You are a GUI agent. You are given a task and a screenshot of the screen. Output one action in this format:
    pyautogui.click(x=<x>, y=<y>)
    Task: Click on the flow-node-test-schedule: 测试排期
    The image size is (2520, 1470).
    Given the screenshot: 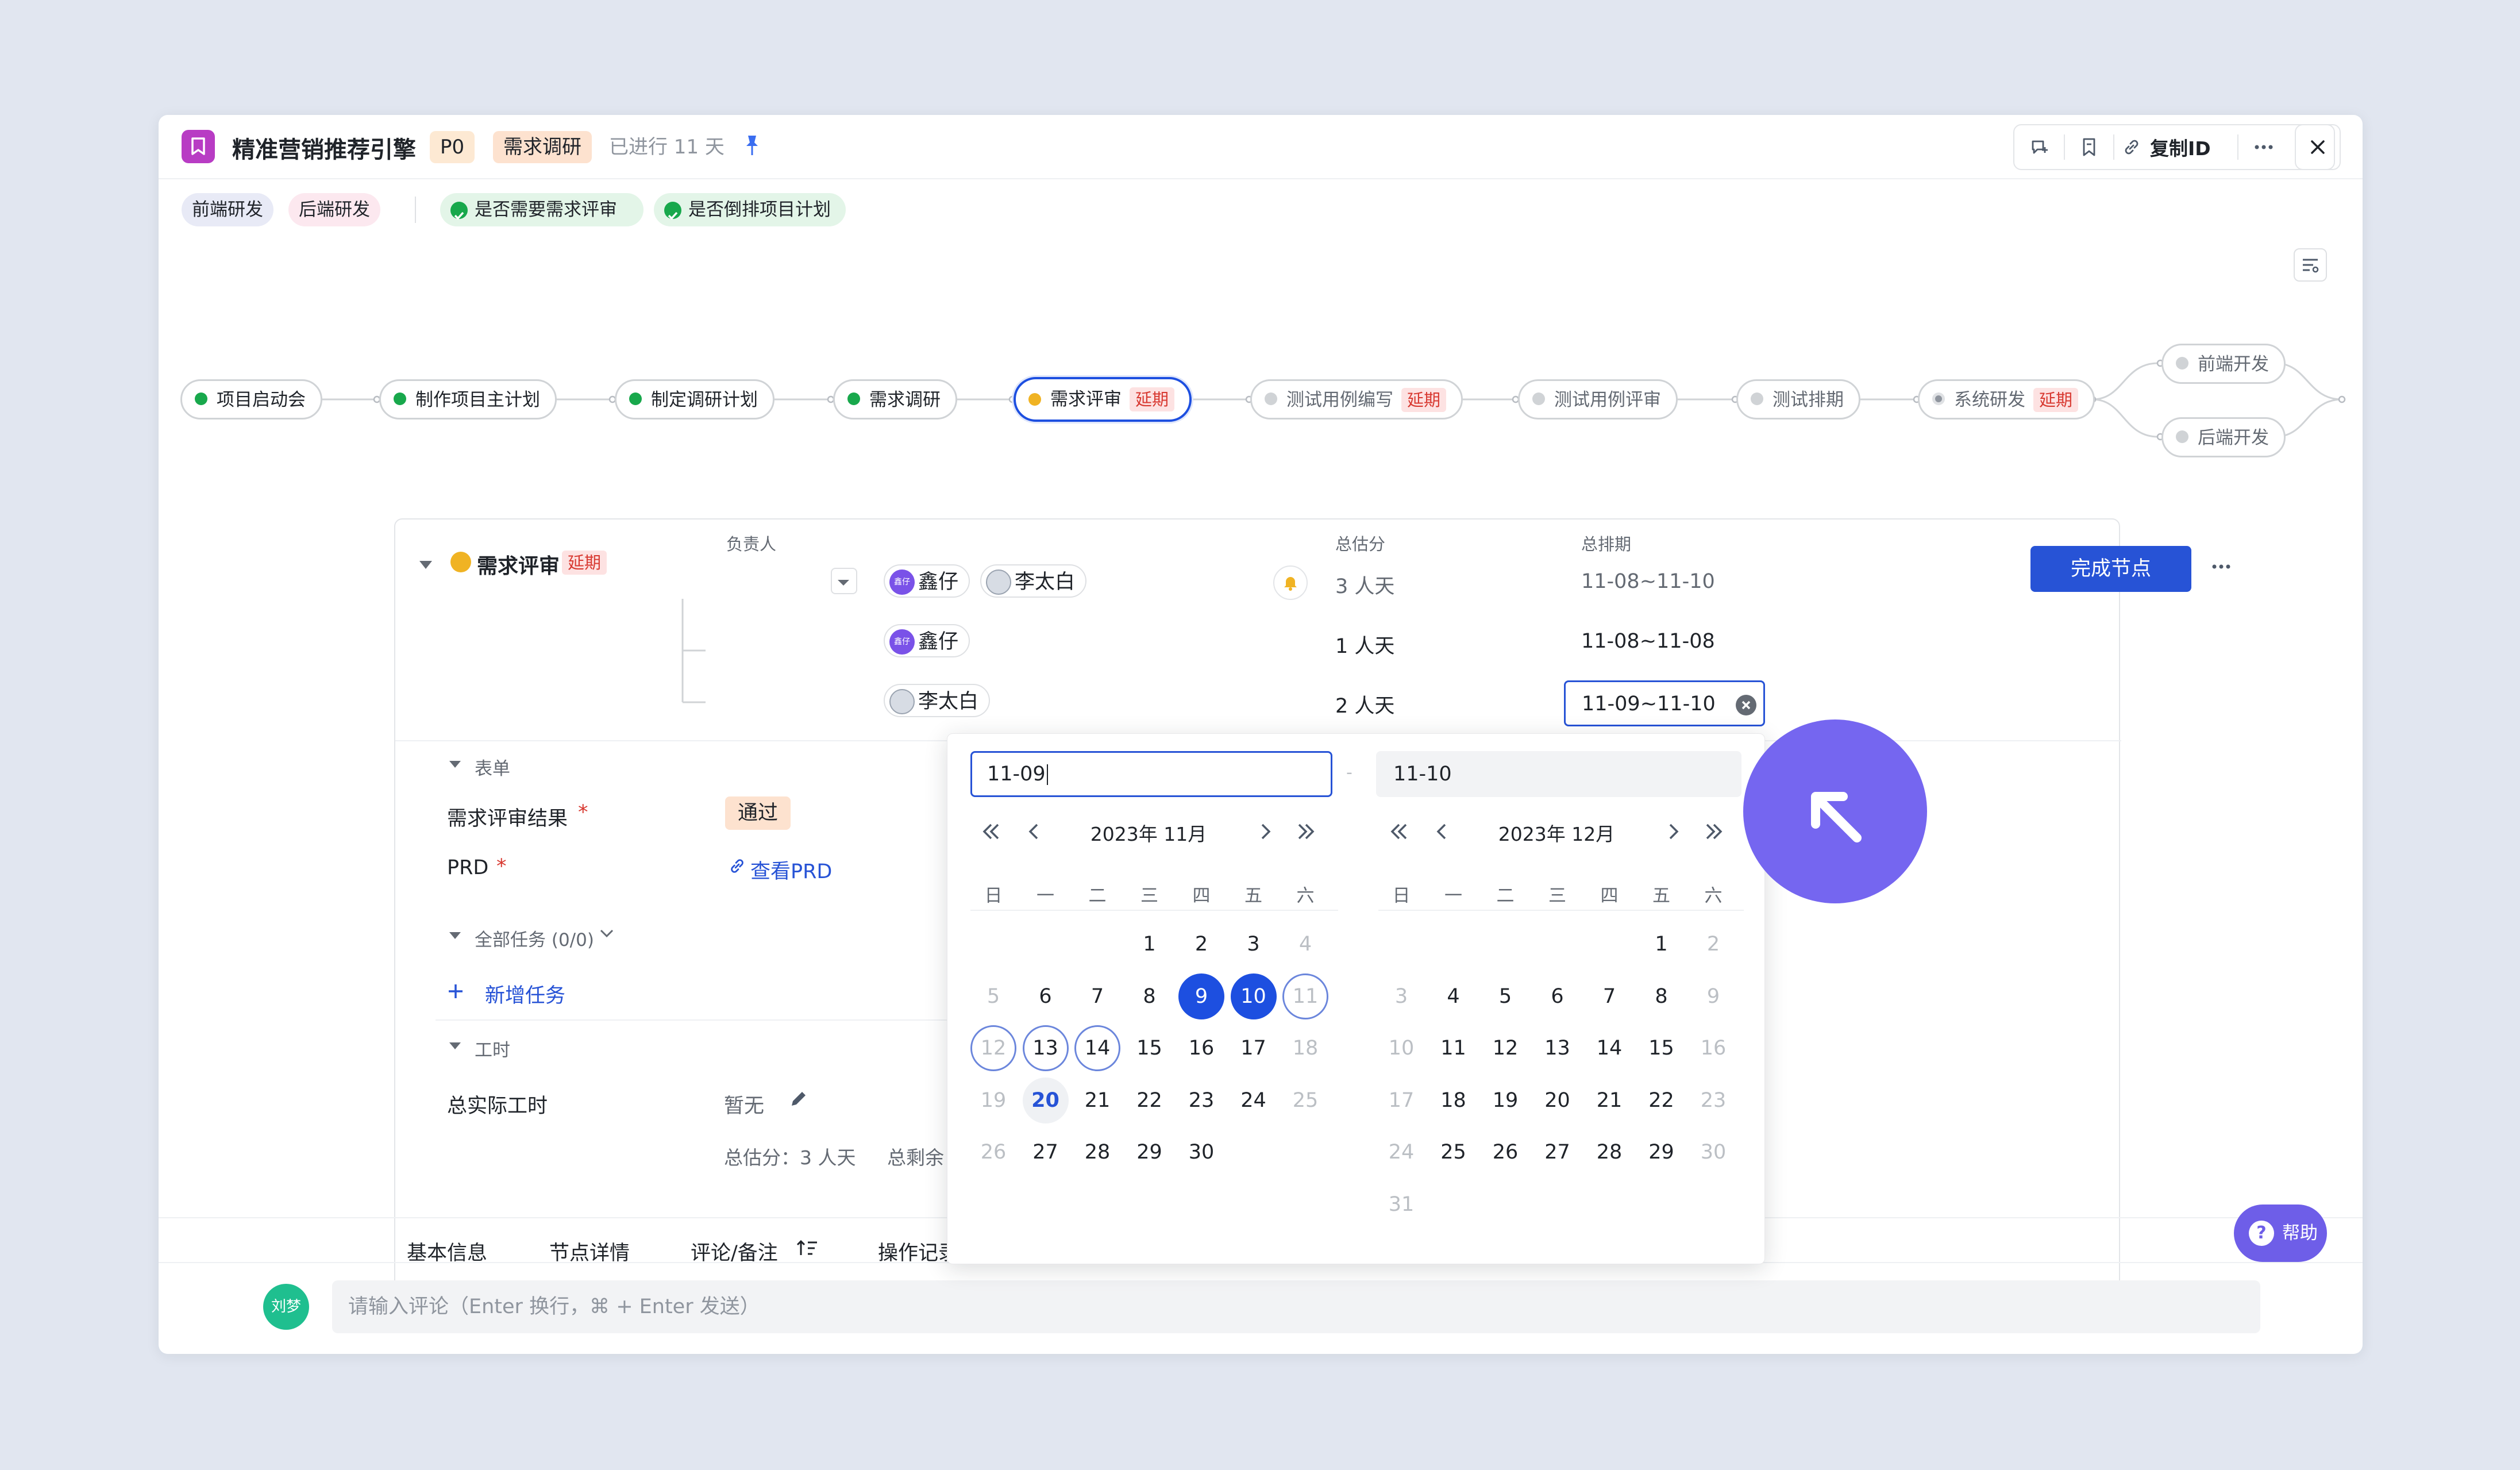 What is the action you would take?
    pyautogui.click(x=1798, y=399)
    